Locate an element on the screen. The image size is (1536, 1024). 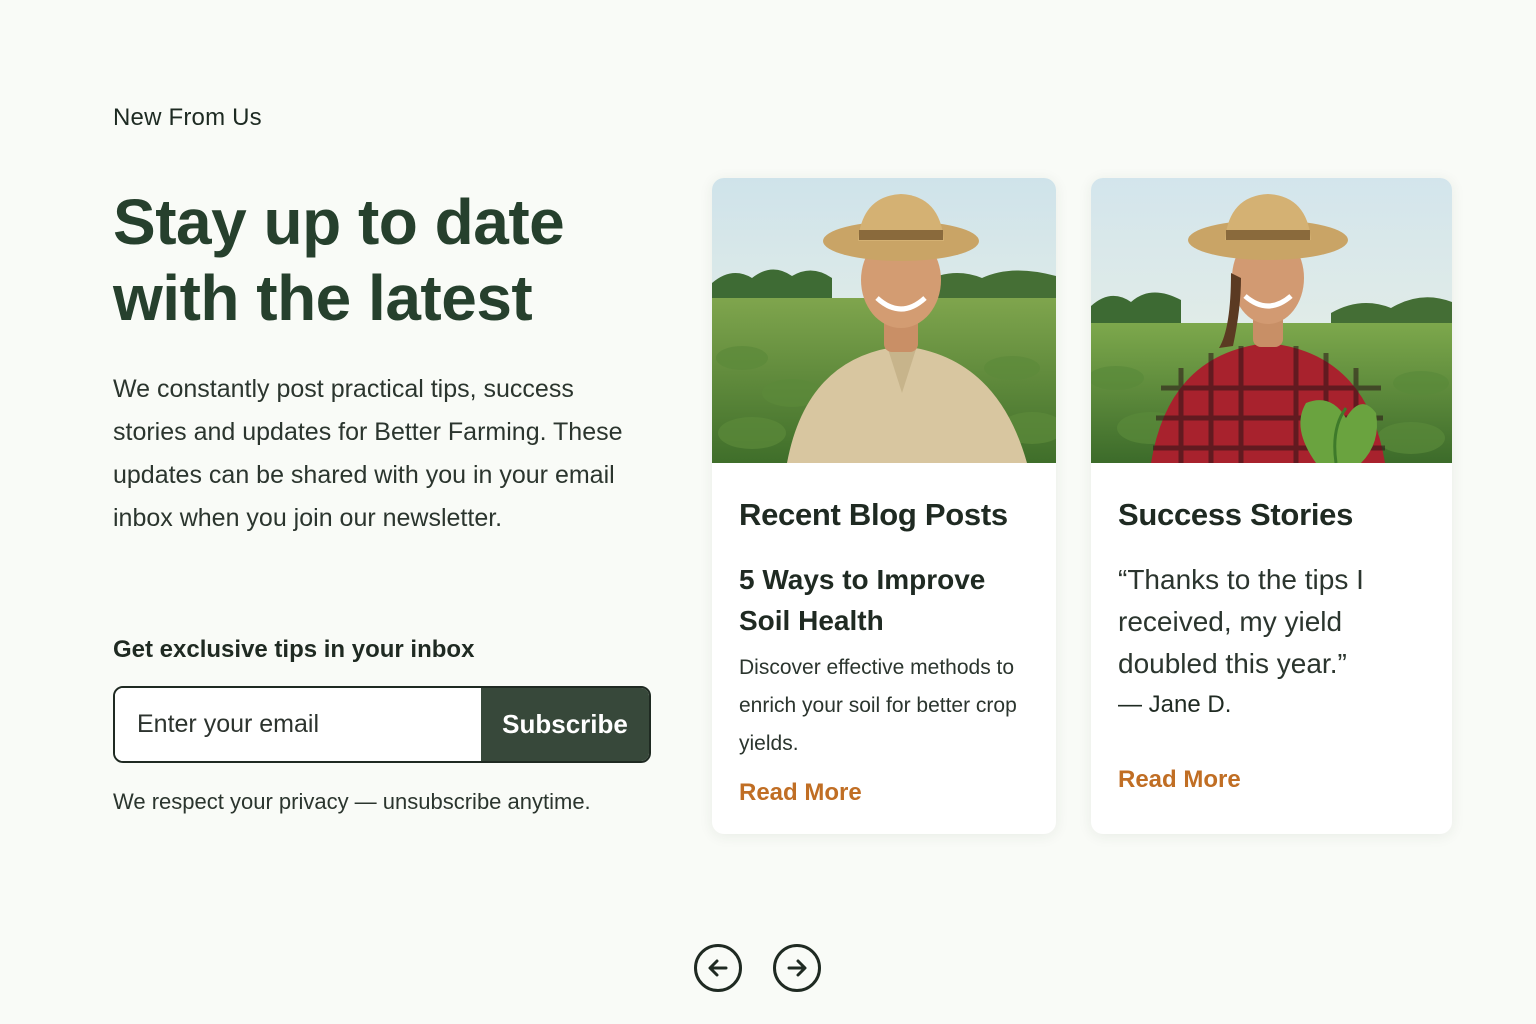
carousel-prev-button is located at coordinates (718, 968).